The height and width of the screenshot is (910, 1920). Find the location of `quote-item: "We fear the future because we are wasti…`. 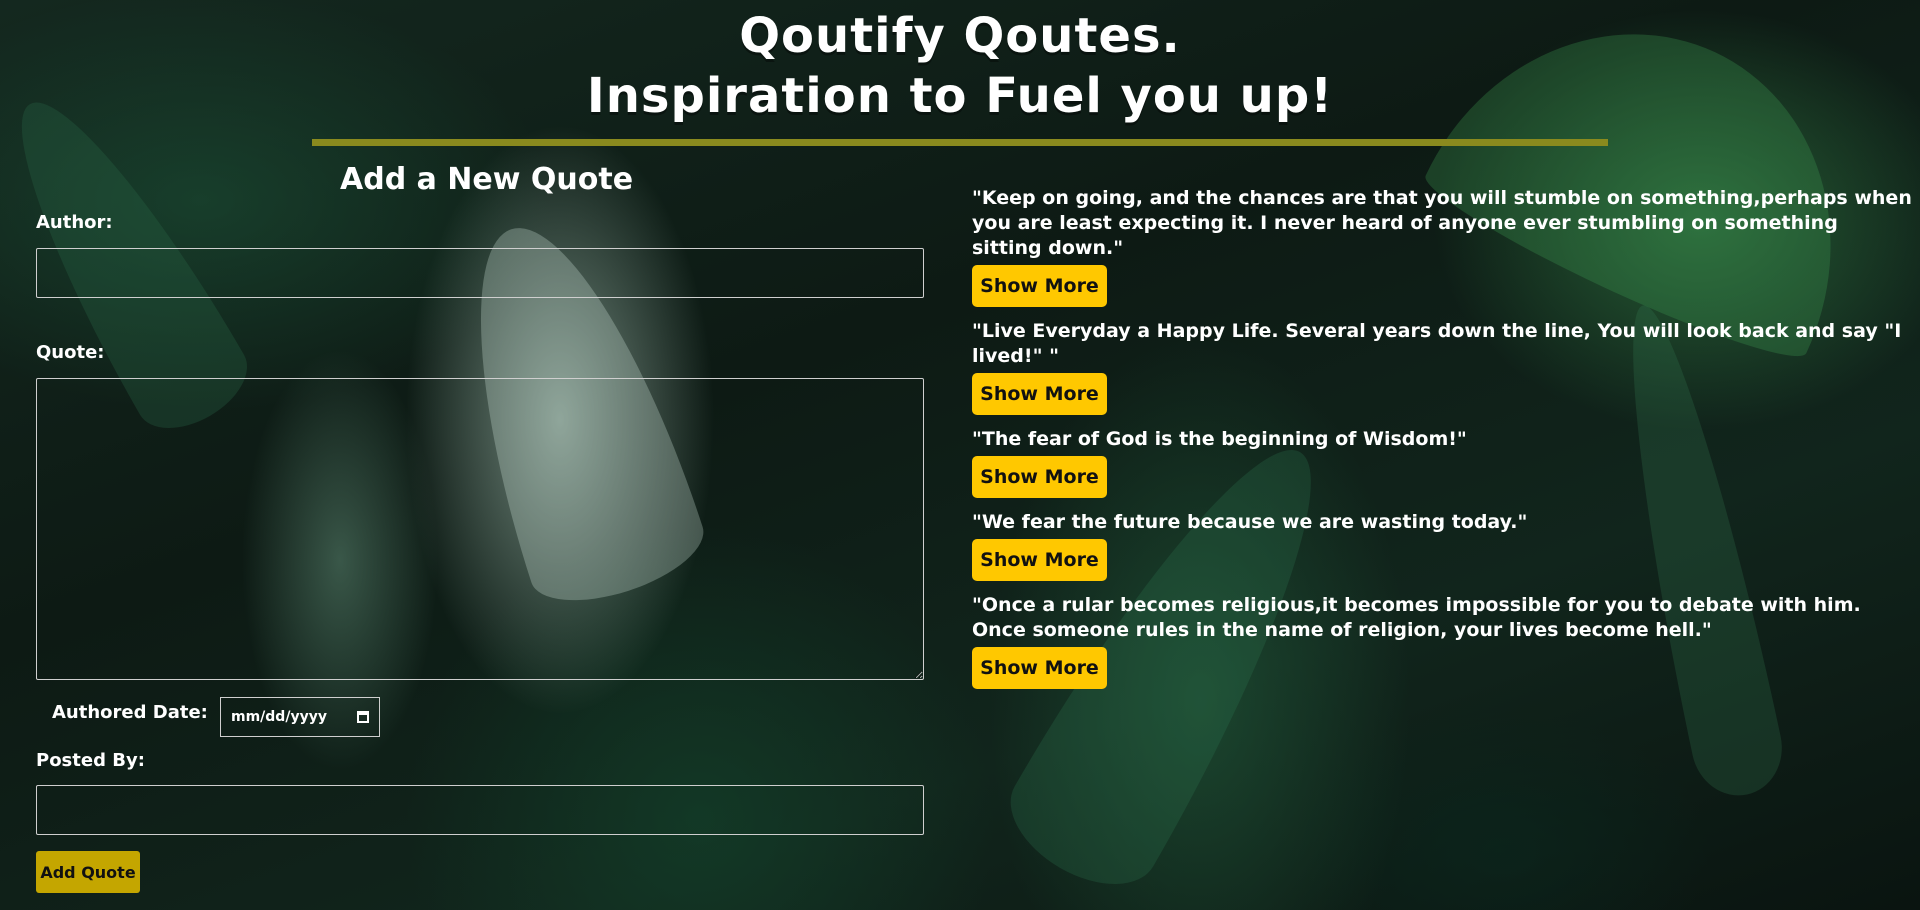

quote-item: "We fear the future because we are wasti… is located at coordinates (1442, 545).